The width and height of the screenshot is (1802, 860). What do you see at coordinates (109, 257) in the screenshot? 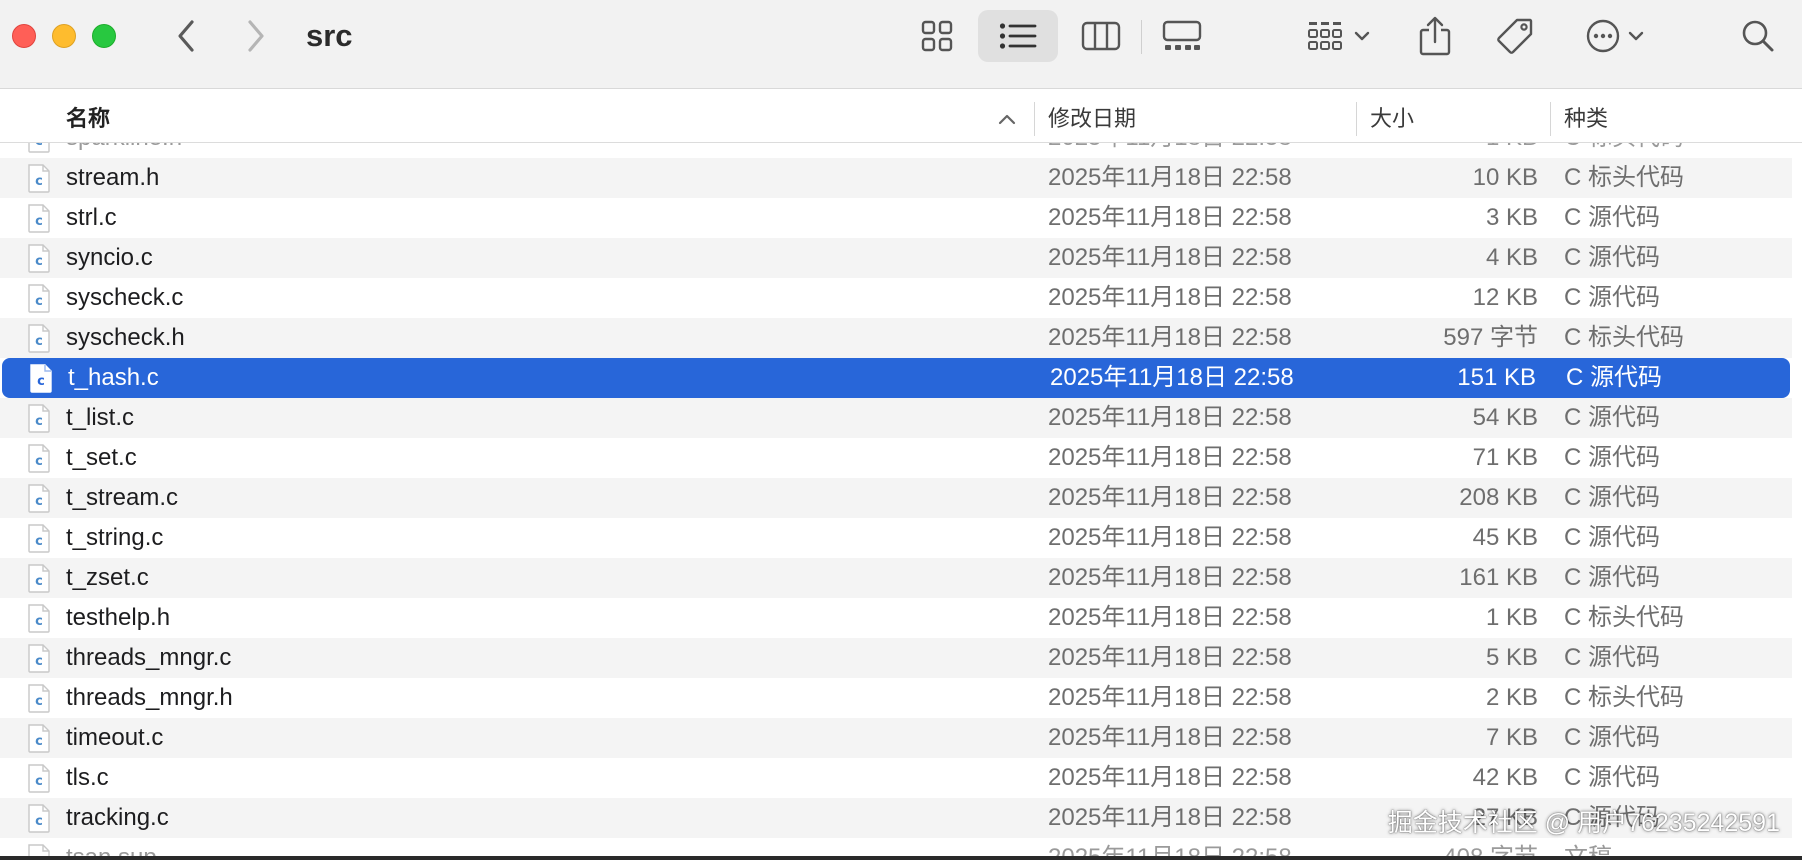
I see `file-name: syncio.c` at bounding box center [109, 257].